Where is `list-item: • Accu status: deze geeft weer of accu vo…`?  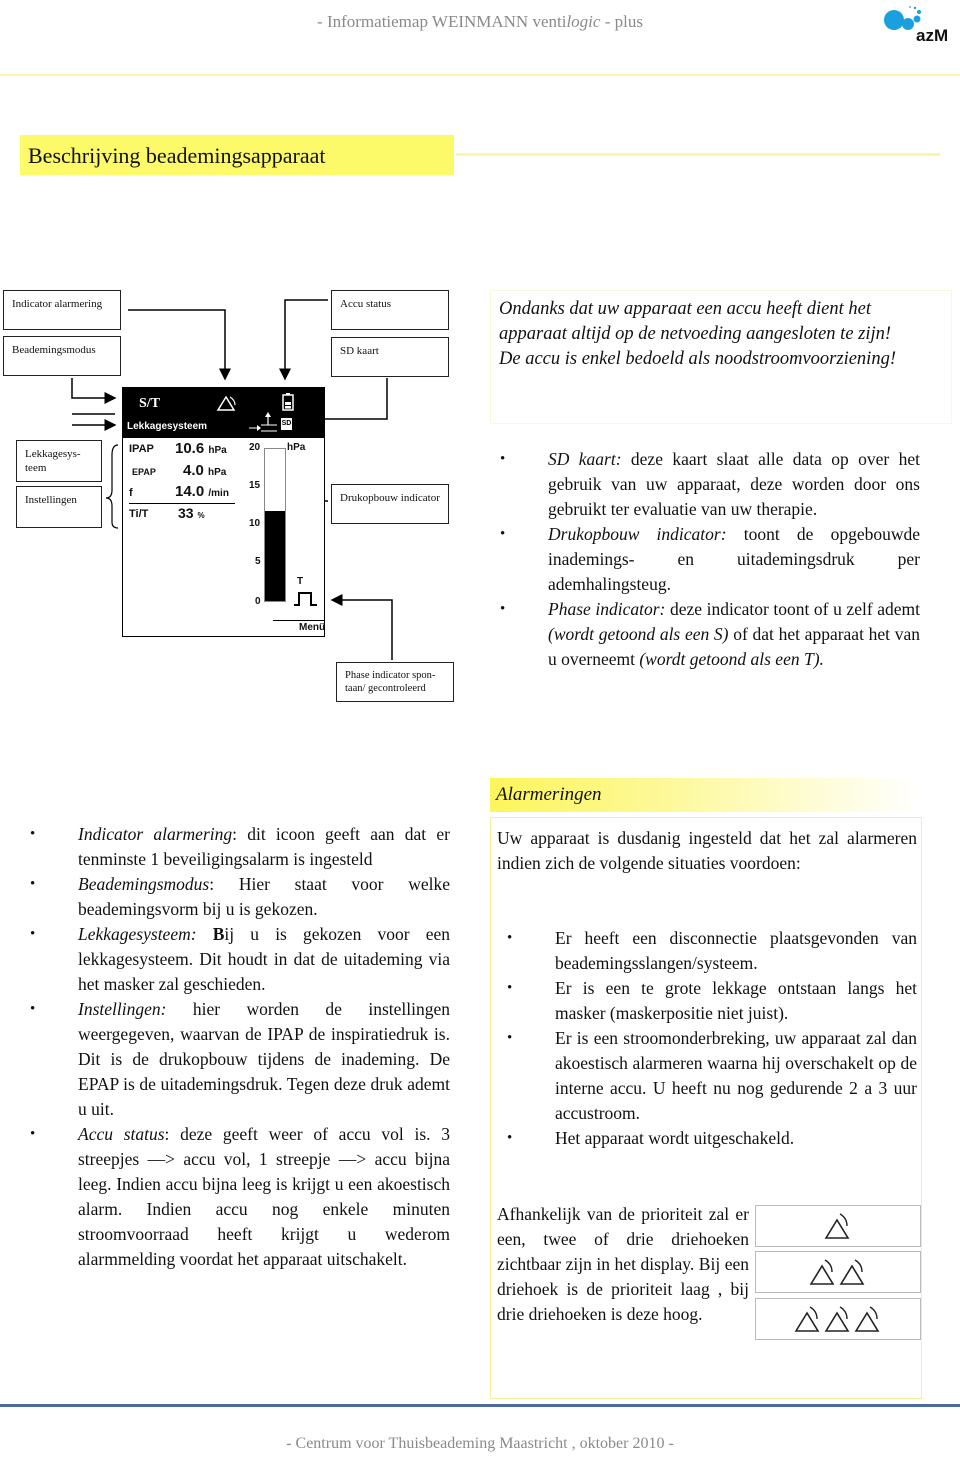 list-item: • Accu status: deze geeft weer of accu vo… is located at coordinates (240, 1196).